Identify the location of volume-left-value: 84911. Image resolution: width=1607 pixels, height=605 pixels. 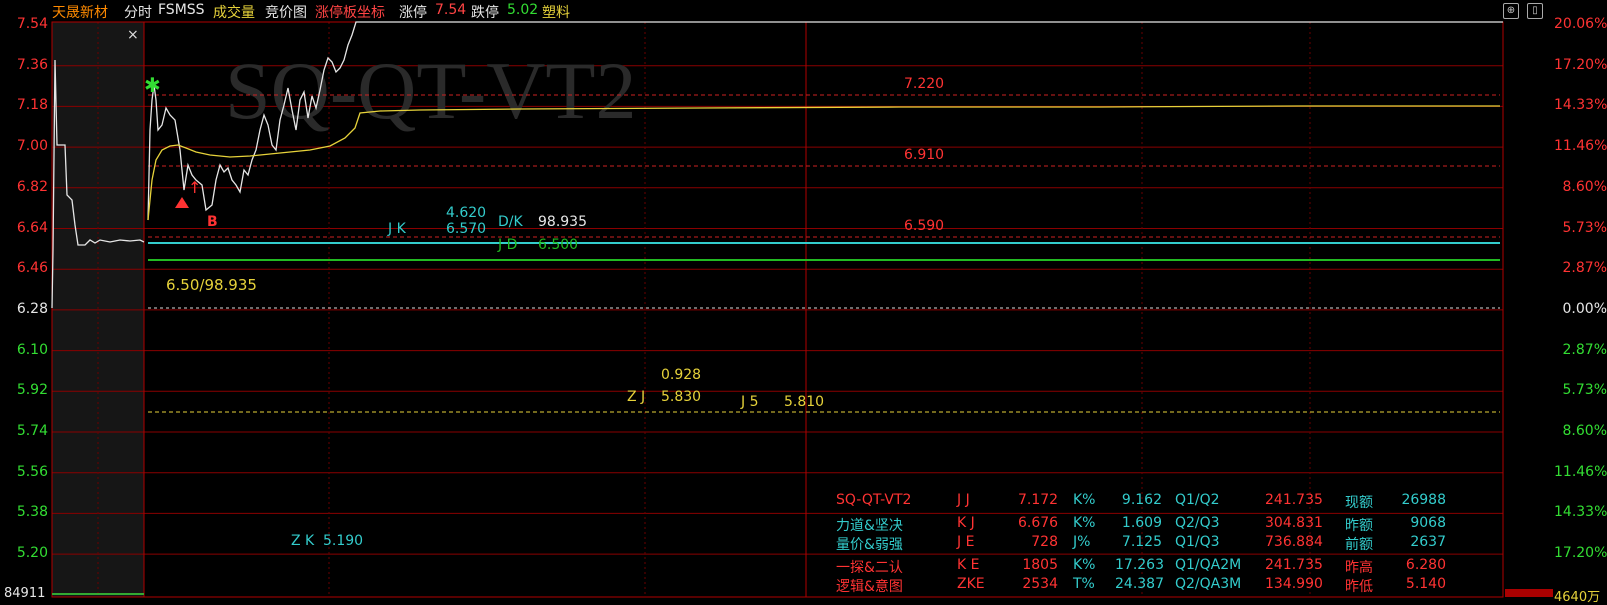
(25, 593).